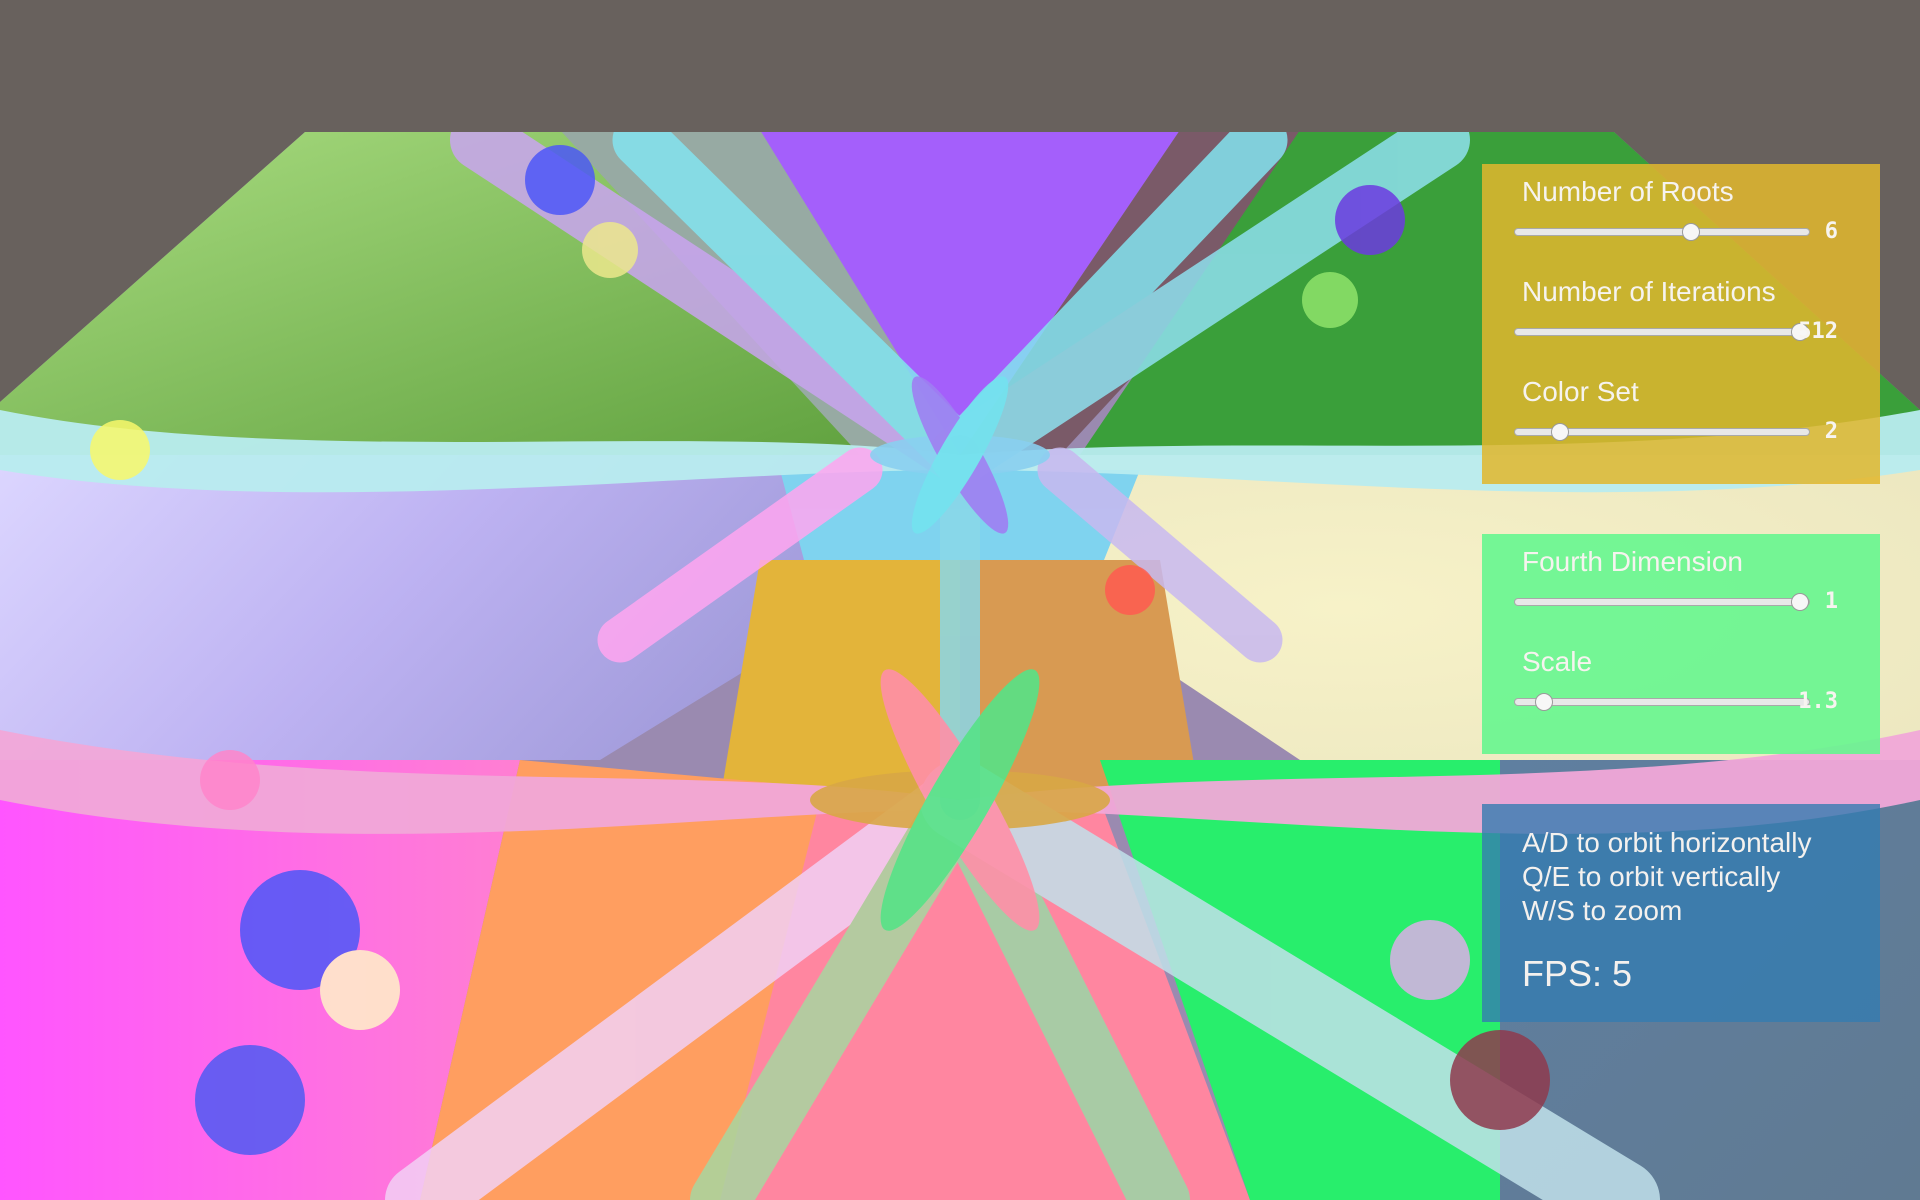 The width and height of the screenshot is (1920, 1200). I want to click on color-set-control: Color Set 2, so click(1681, 414).